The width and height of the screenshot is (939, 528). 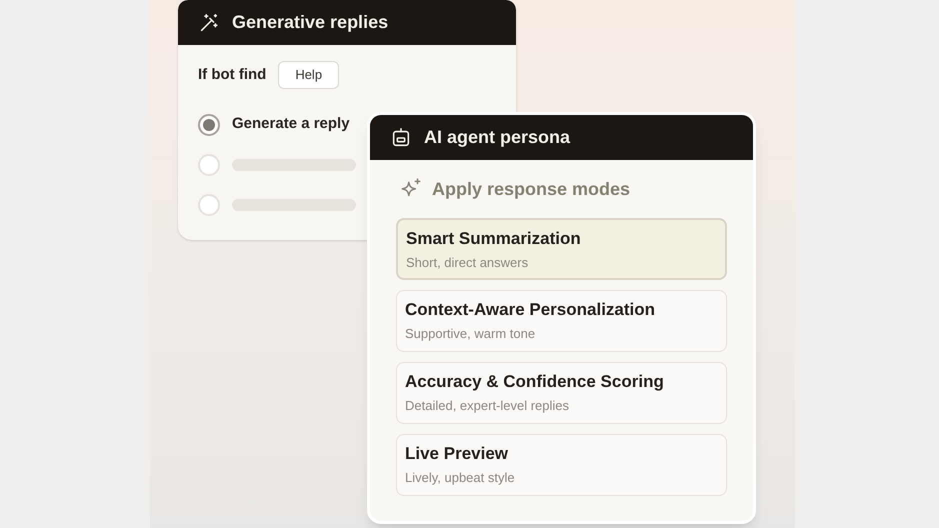 What do you see at coordinates (561, 465) in the screenshot?
I see `mode-option: Live Preview Lively, upbeat style` at bounding box center [561, 465].